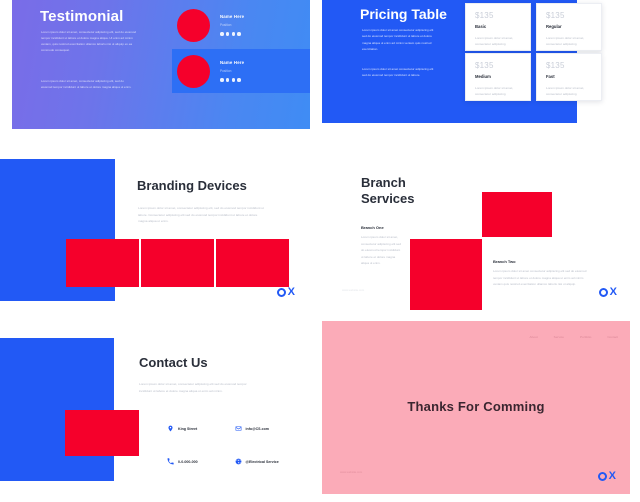  I want to click on contact-label: @Electrical Service, so click(262, 461).